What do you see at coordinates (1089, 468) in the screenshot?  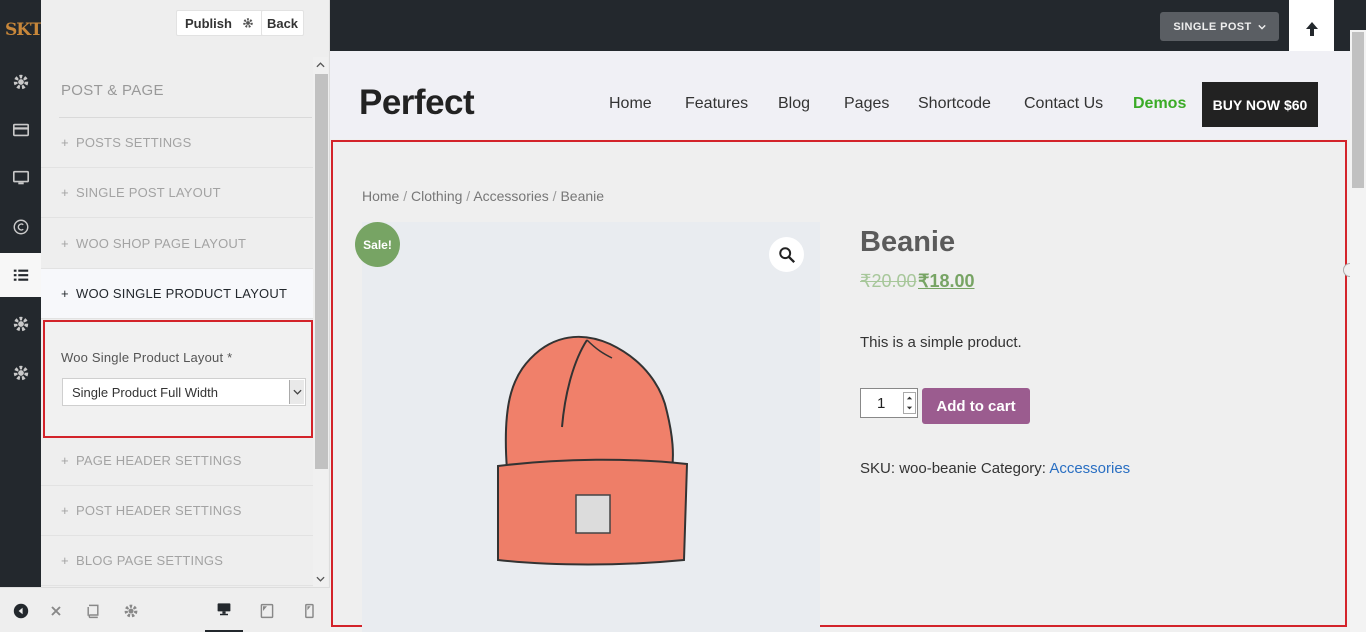 I see `category-link: Accessories` at bounding box center [1089, 468].